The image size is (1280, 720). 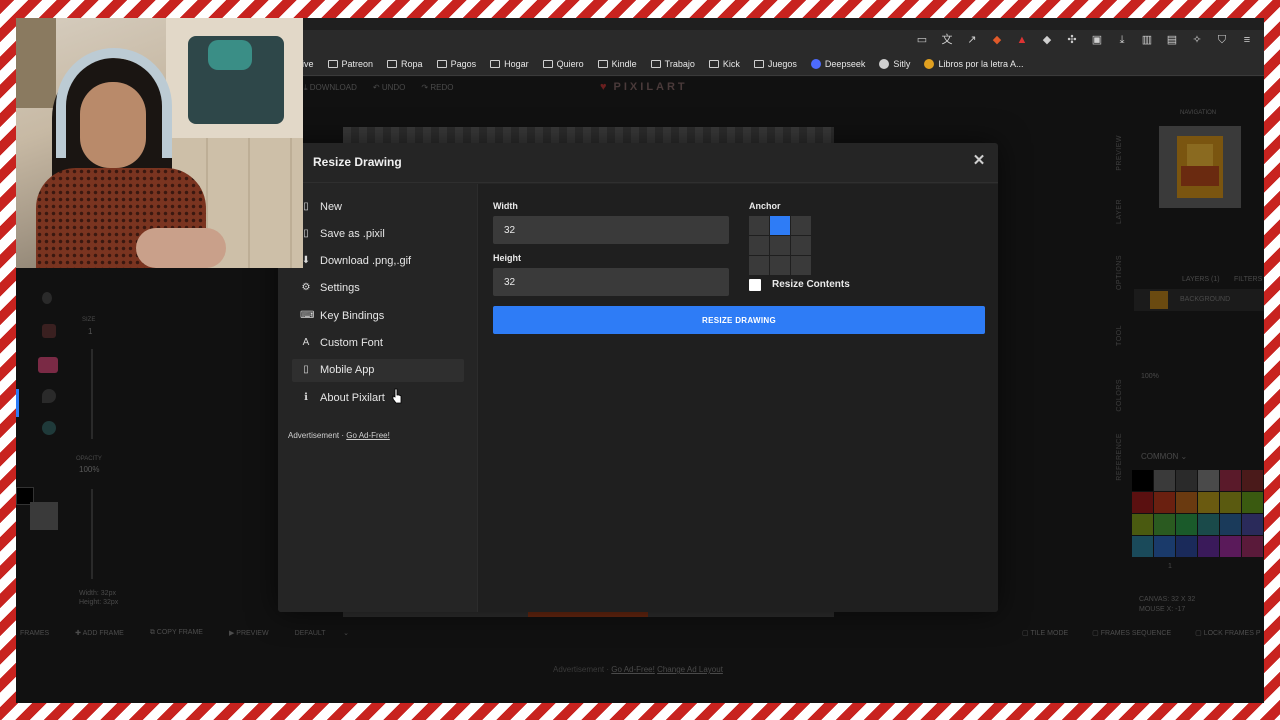 What do you see at coordinates (1248, 279) in the screenshot?
I see `filters-button: FILTERS` at bounding box center [1248, 279].